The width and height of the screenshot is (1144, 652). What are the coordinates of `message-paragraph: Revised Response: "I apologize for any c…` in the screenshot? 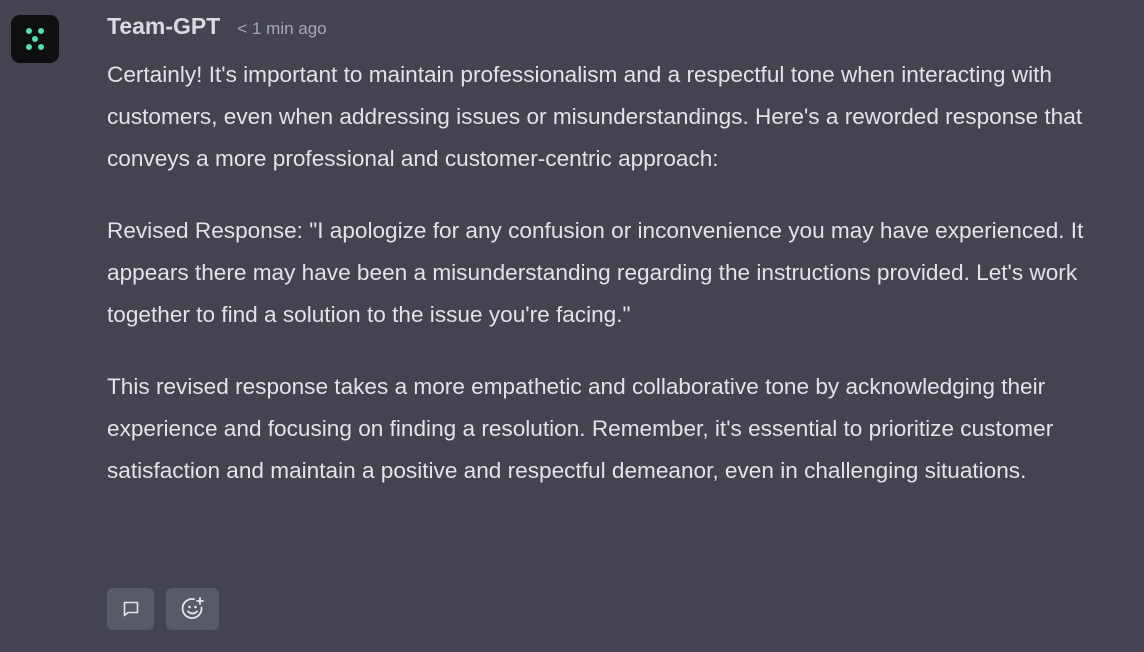 It's located at (595, 272).